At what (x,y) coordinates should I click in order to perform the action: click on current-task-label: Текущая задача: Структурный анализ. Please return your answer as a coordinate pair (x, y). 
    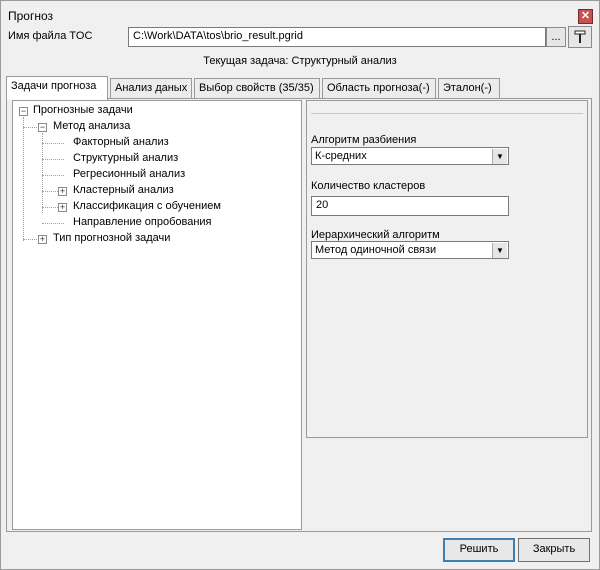
    Looking at the image, I should click on (300, 61).